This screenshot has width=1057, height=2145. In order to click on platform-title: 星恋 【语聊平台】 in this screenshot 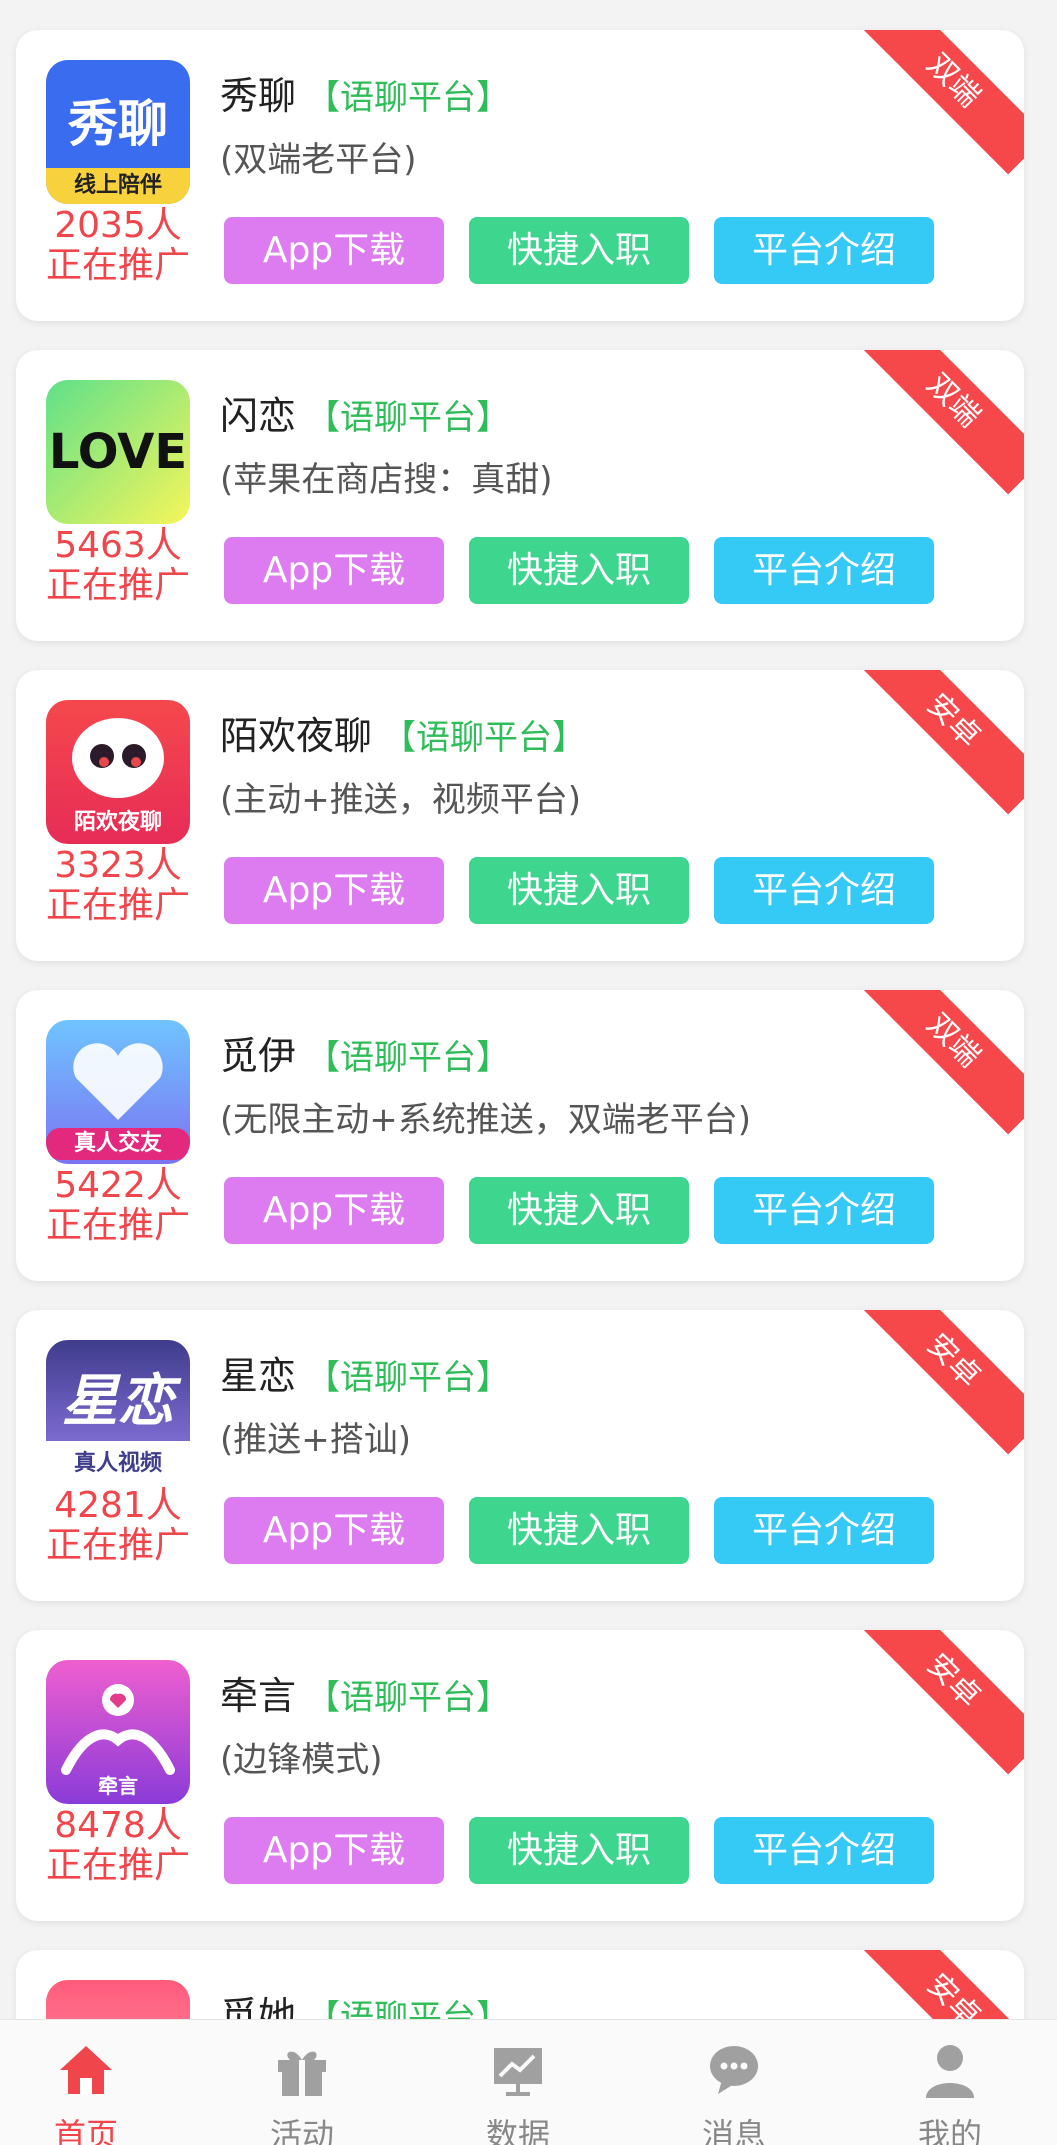, I will do `click(365, 1377)`.